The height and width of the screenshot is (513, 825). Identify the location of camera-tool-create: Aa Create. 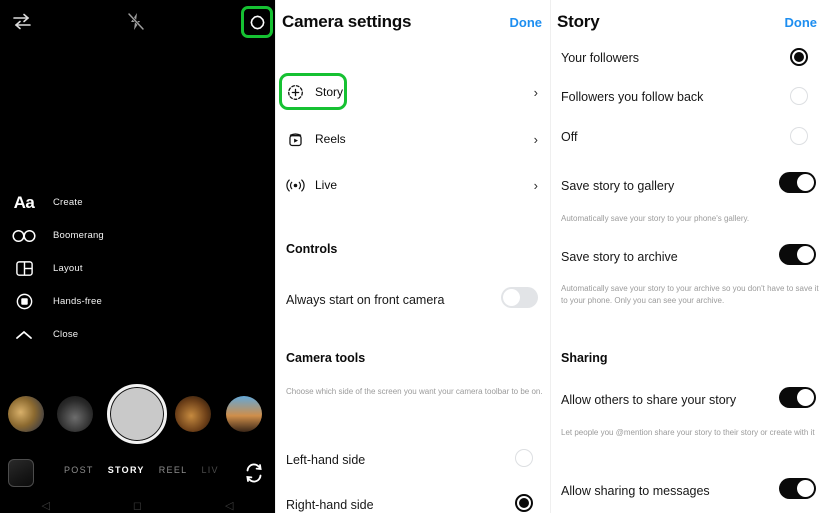
(75, 202).